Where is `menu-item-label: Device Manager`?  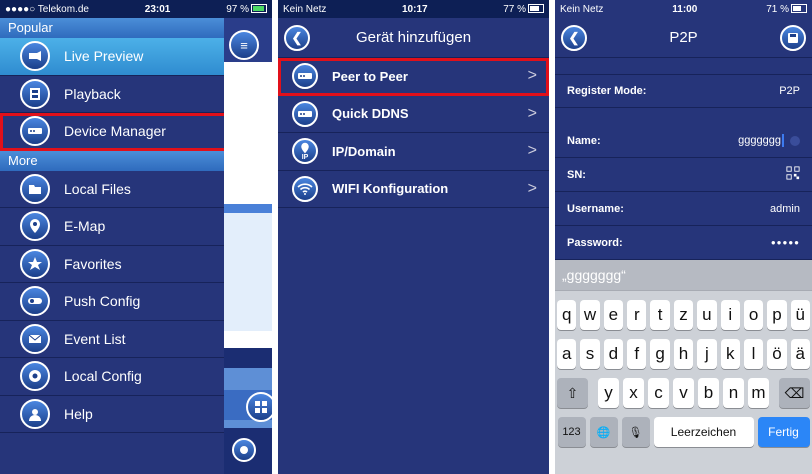
menu-item-label: Device Manager is located at coordinates (115, 131).